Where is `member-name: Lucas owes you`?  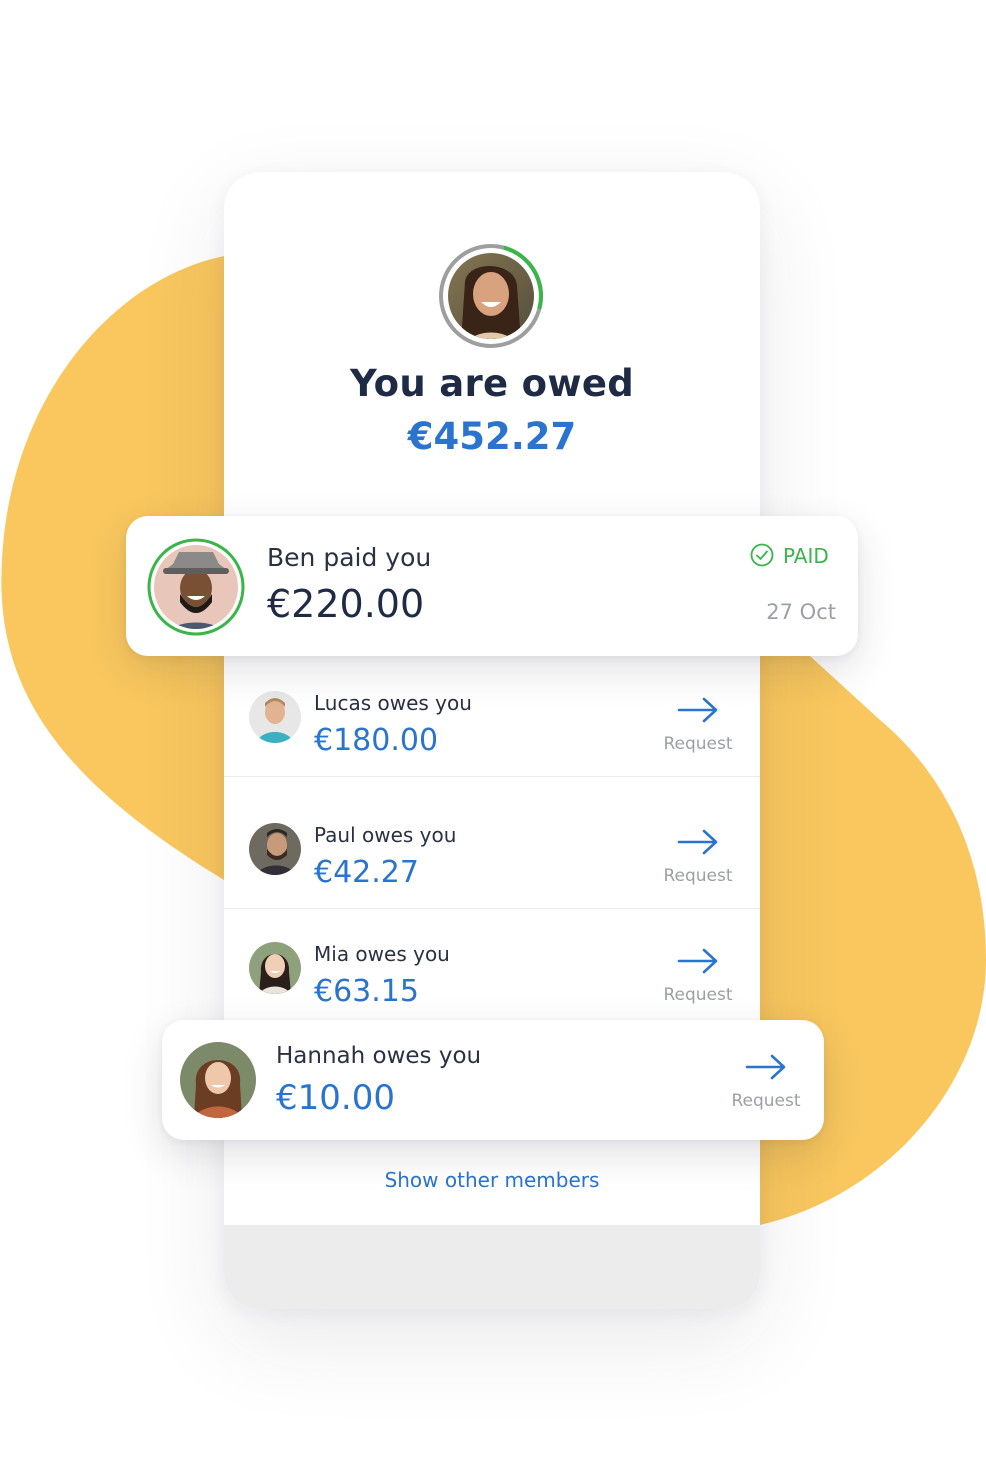
member-name: Lucas owes you is located at coordinates (393, 703).